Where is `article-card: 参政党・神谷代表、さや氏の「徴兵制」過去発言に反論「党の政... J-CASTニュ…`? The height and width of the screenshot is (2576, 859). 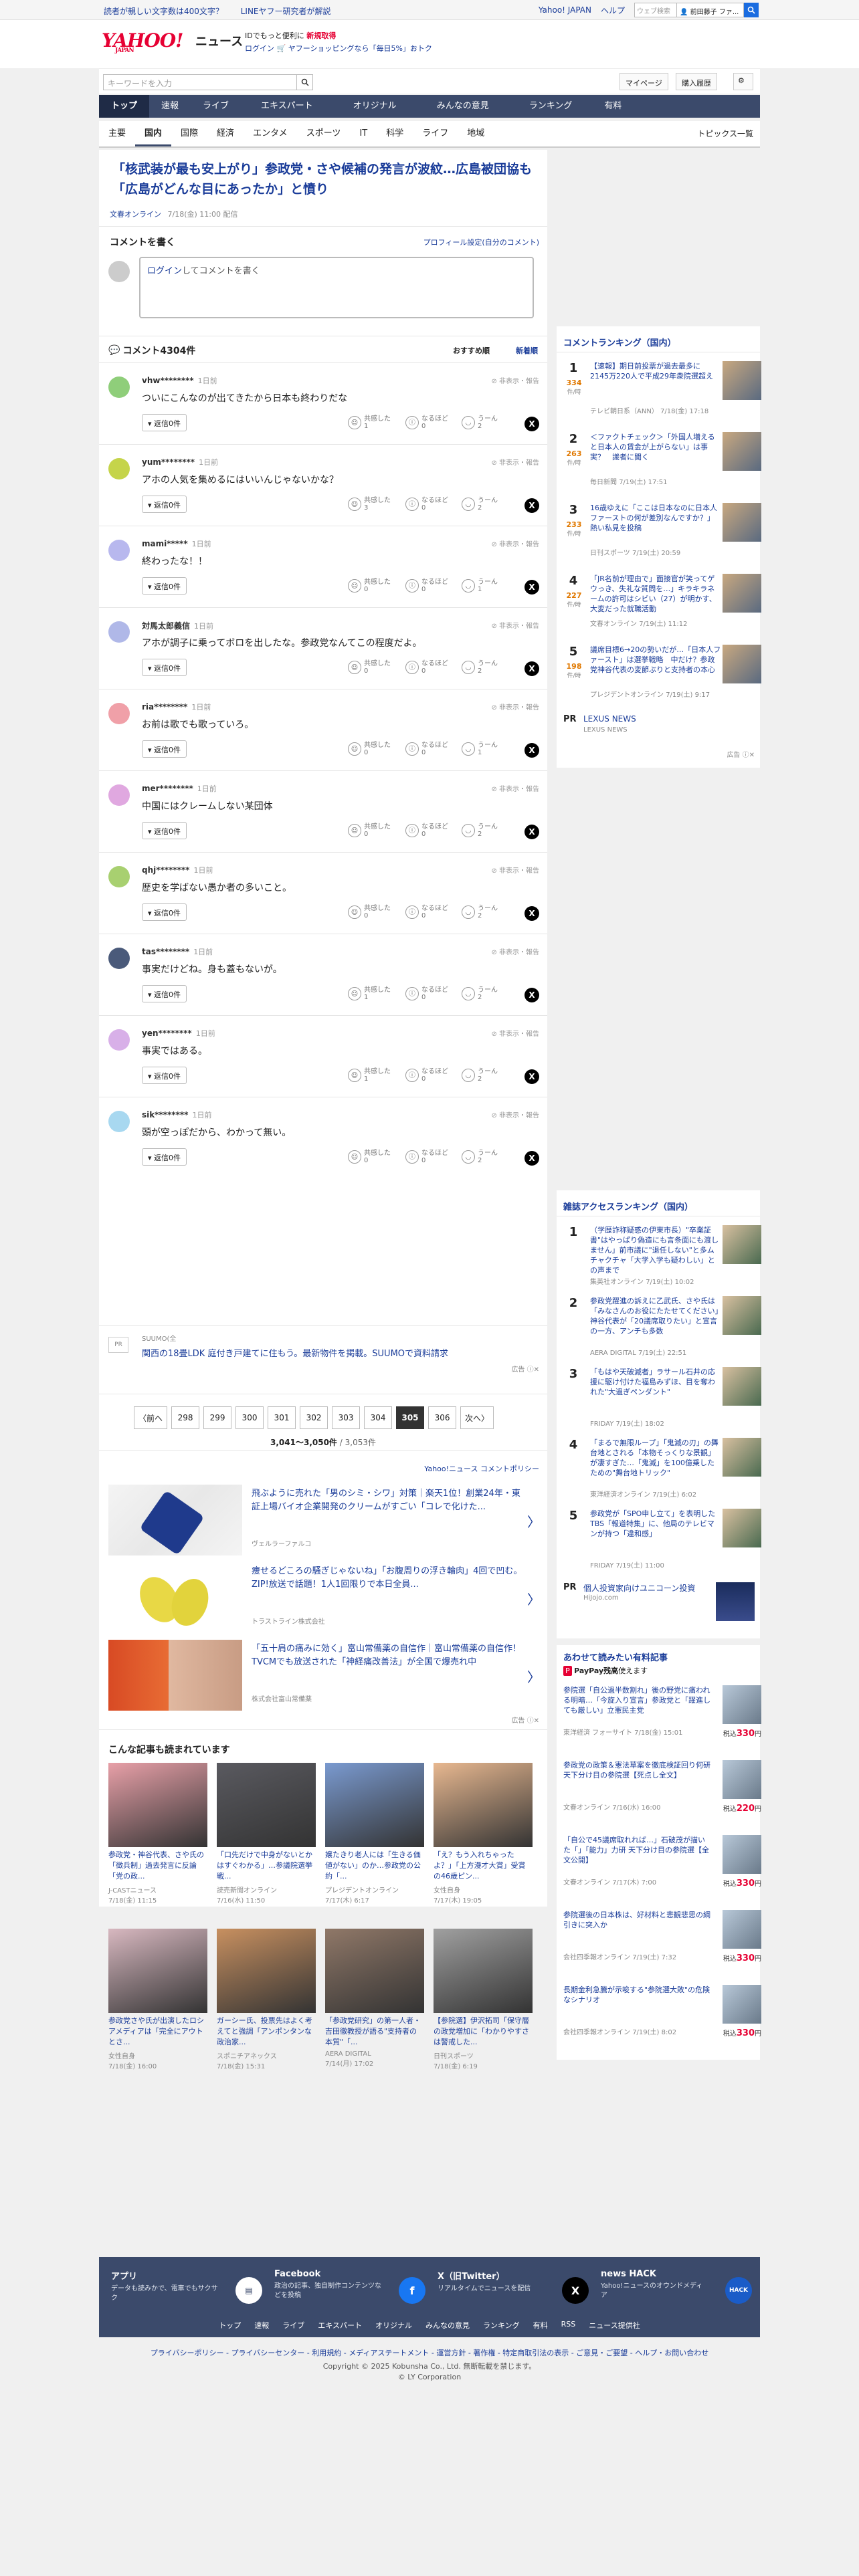
article-card: 参政党・神谷代表、さや氏の「徴兵制」過去発言に反論「党の政... J-CASTニュ… is located at coordinates (157, 1840).